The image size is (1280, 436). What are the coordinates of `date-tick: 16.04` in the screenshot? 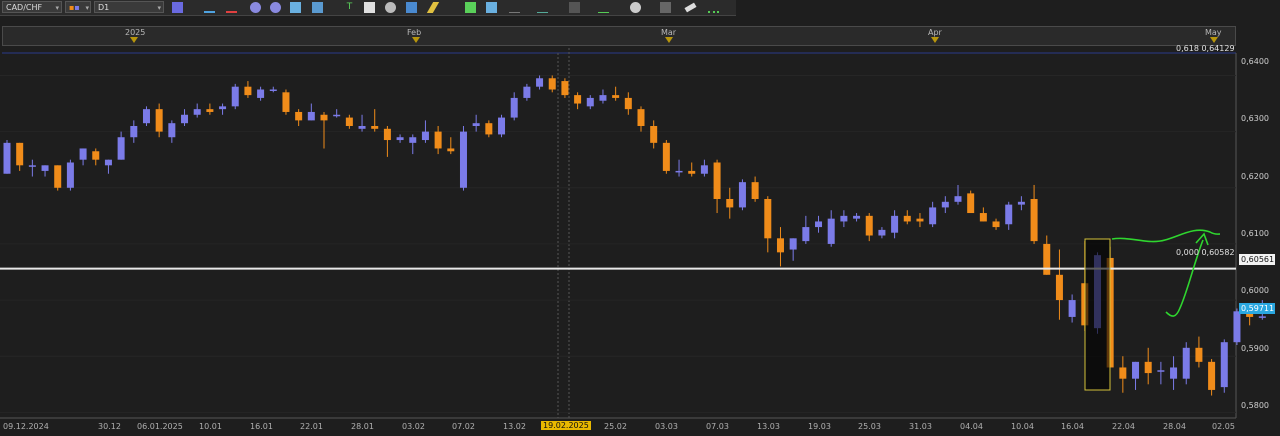 It's located at (1072, 426).